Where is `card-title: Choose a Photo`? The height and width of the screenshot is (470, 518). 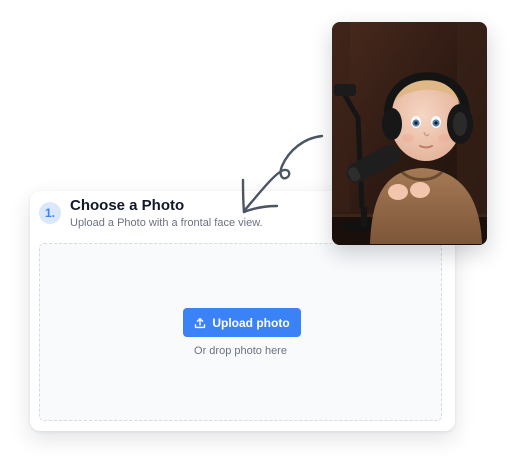 card-title: Choose a Photo is located at coordinates (127, 205).